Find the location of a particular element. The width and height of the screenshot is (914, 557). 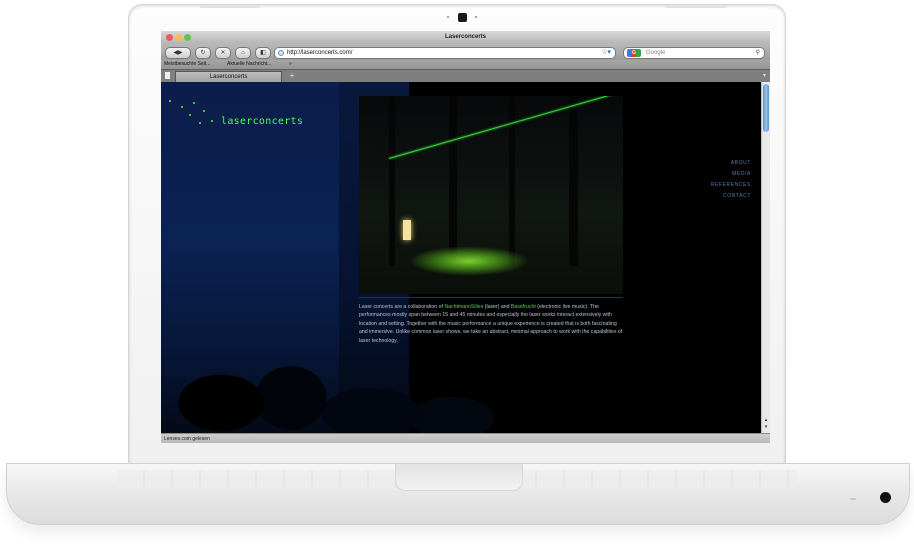

stop-button: ✕ is located at coordinates (223, 53).